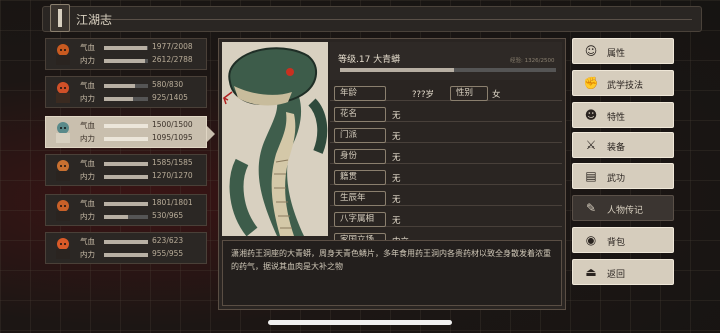 This screenshot has height=333, width=720. Describe the element at coordinates (360, 156) in the screenshot. I see `field-label: 身份` at that location.